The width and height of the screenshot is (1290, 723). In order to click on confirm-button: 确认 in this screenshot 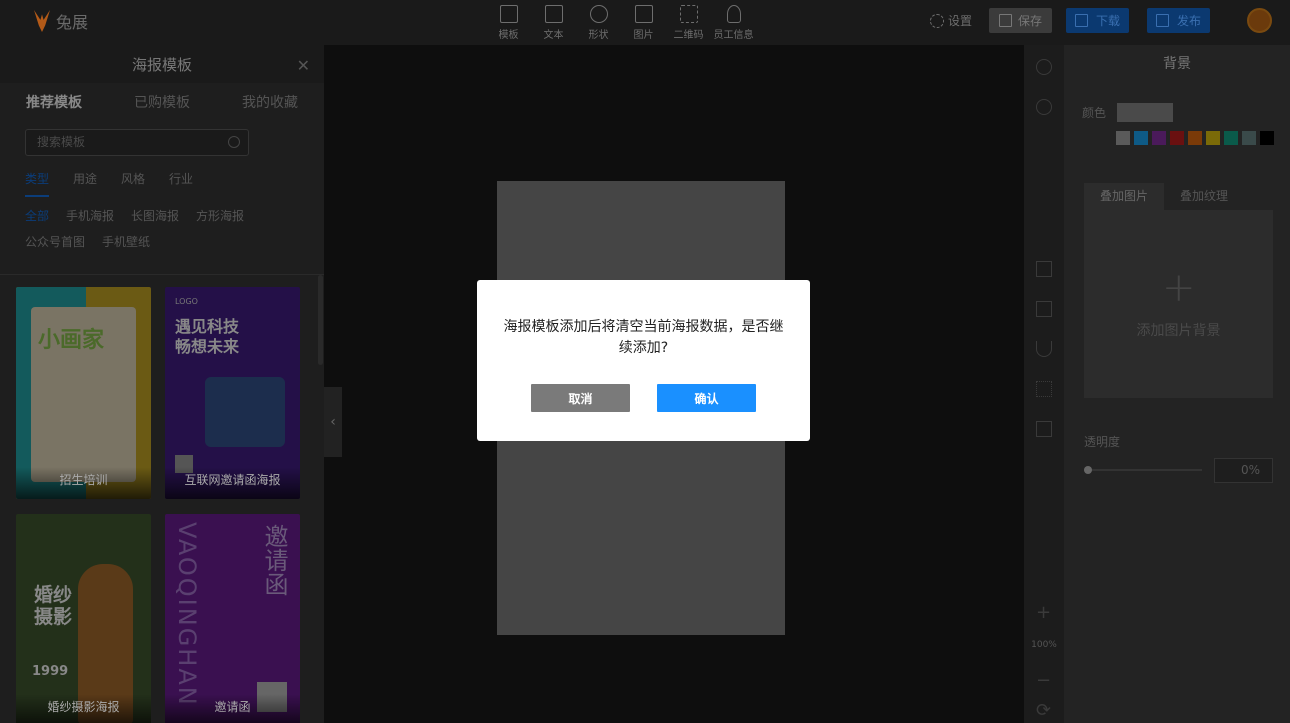, I will do `click(706, 398)`.